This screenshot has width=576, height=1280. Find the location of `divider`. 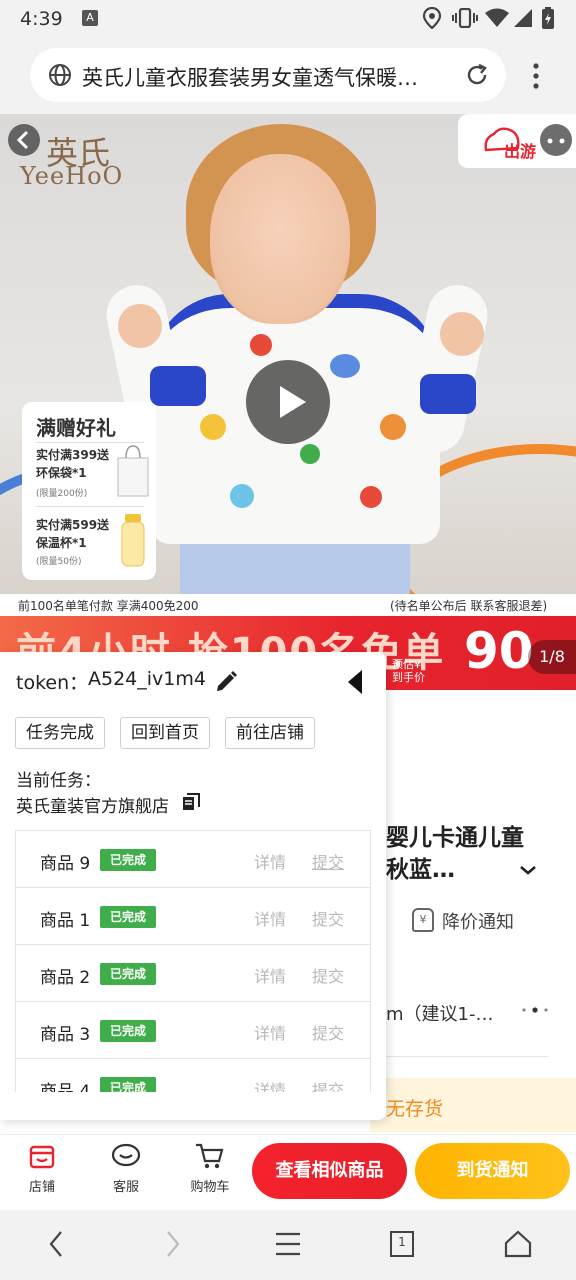

divider is located at coordinates (467, 1056).